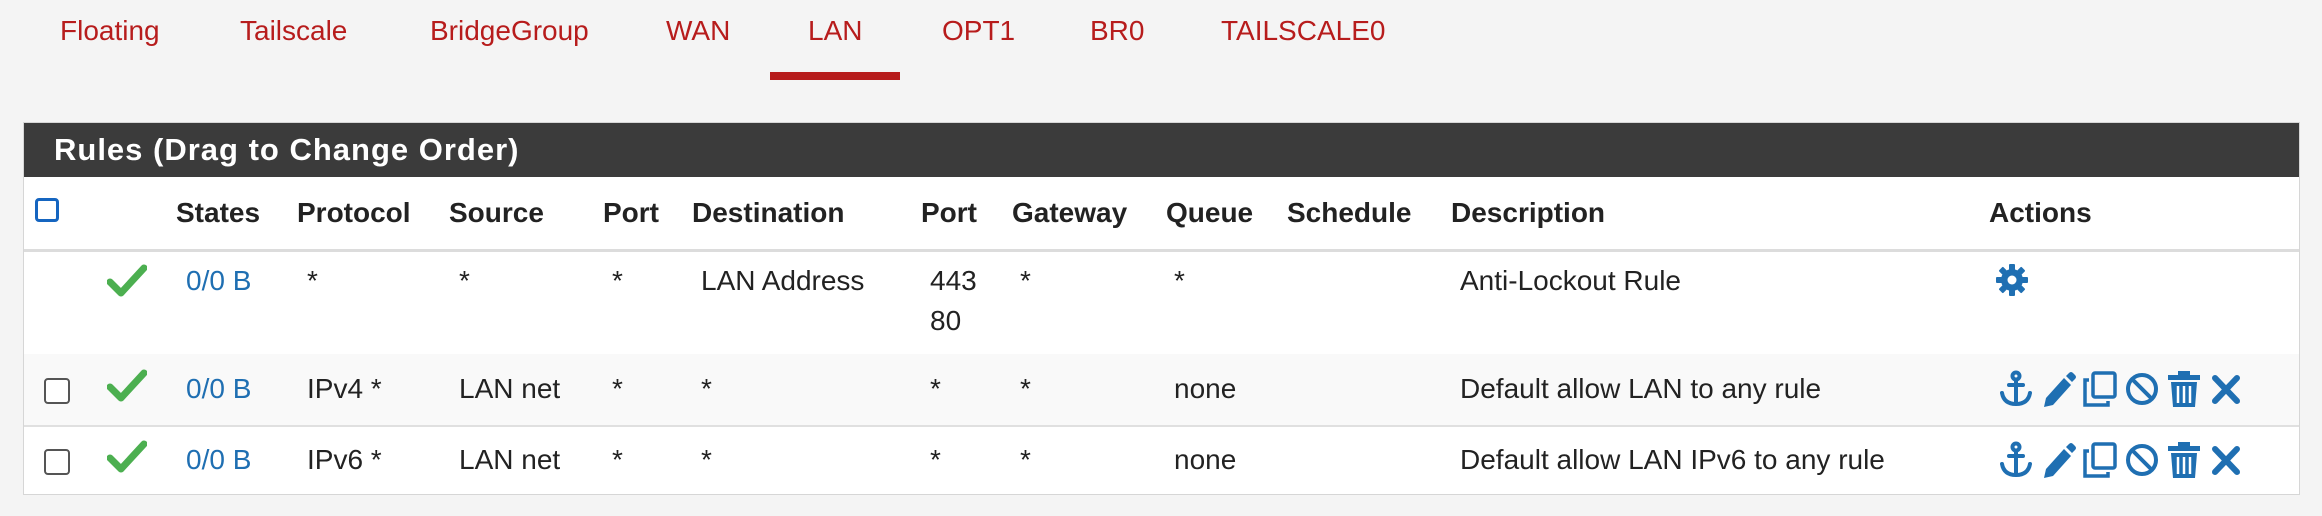 This screenshot has width=2322, height=516. What do you see at coordinates (1641, 388) in the screenshot?
I see `description-value: Default allow LAN to any rule` at bounding box center [1641, 388].